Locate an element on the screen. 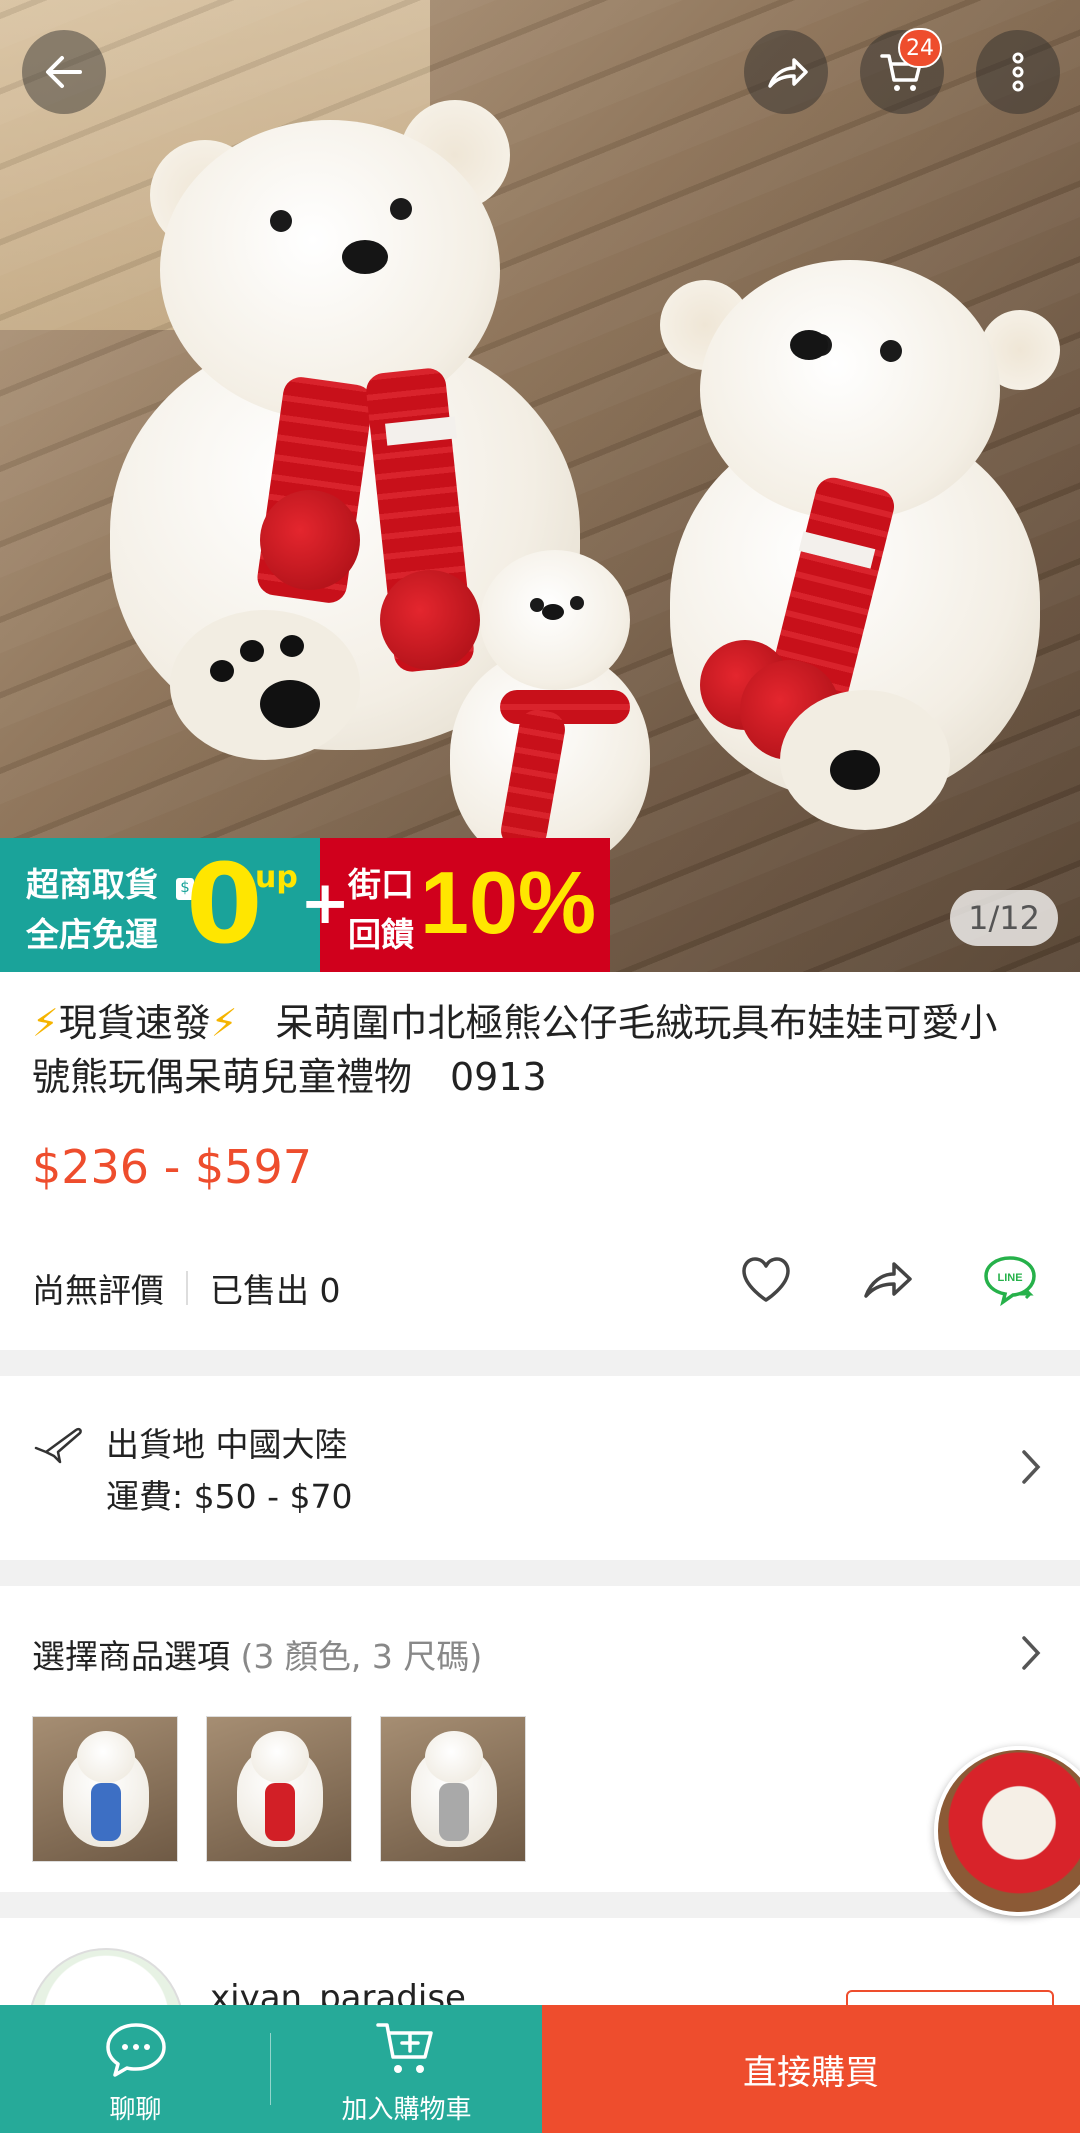 Image resolution: width=1080 pixels, height=2133 pixels. add-cart-icon is located at coordinates (404, 2048).